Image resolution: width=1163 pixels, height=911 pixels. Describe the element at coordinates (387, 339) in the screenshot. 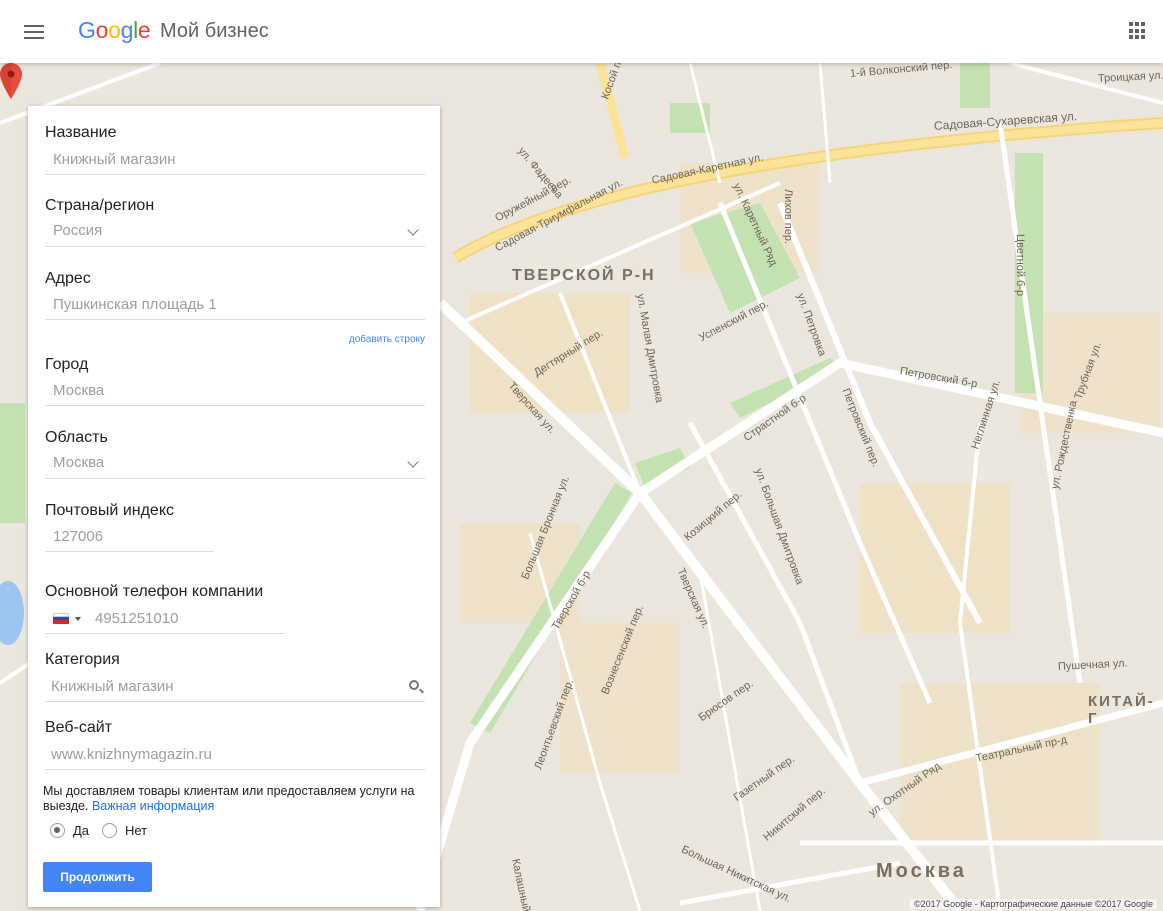

I see `add-row-link: добавить строку` at that location.